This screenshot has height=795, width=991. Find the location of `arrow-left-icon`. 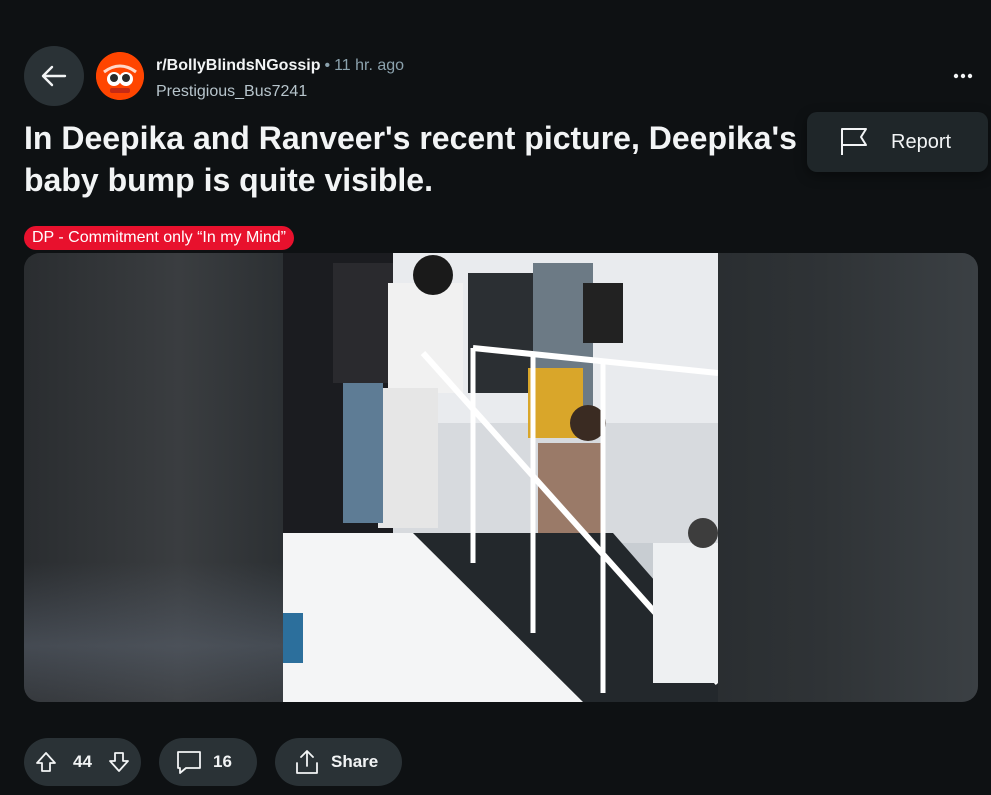

arrow-left-icon is located at coordinates (54, 76).